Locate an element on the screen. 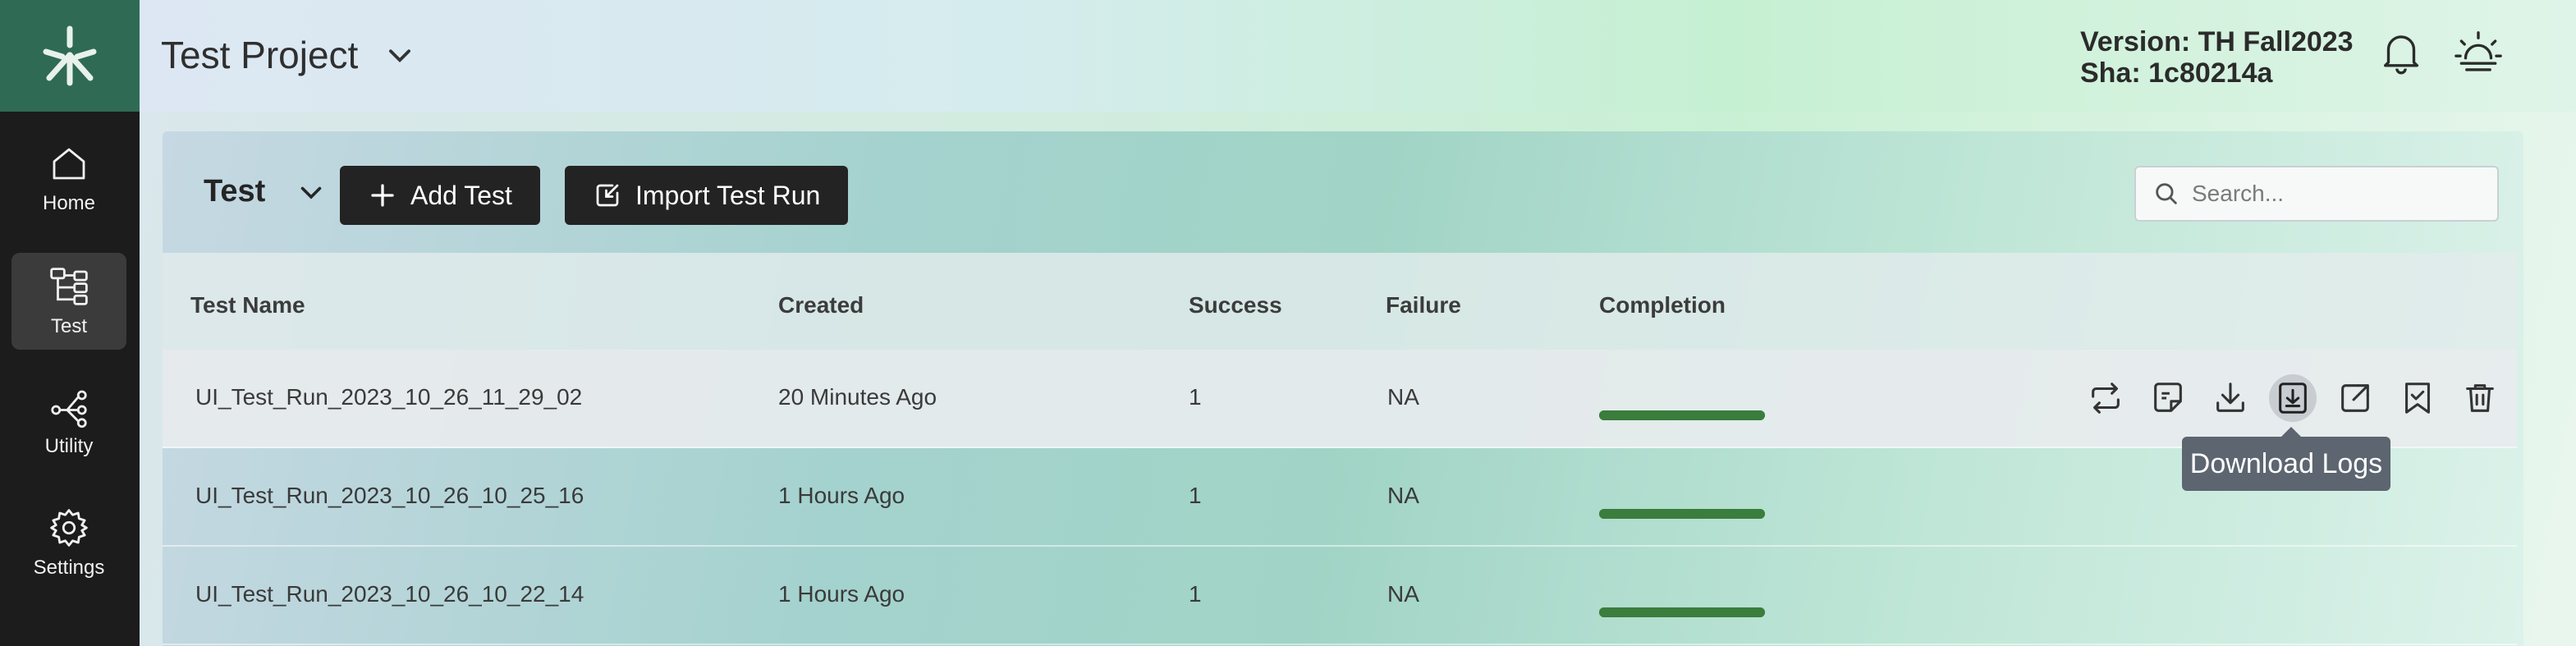 The width and height of the screenshot is (2576, 646). column-header-completion: Completion is located at coordinates (1663, 305).